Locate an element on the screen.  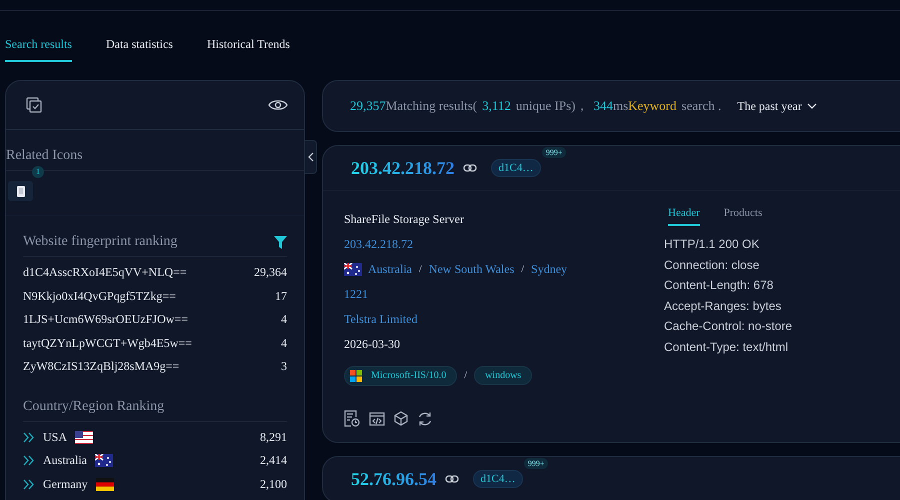
tab: Search results is located at coordinates (38, 49).